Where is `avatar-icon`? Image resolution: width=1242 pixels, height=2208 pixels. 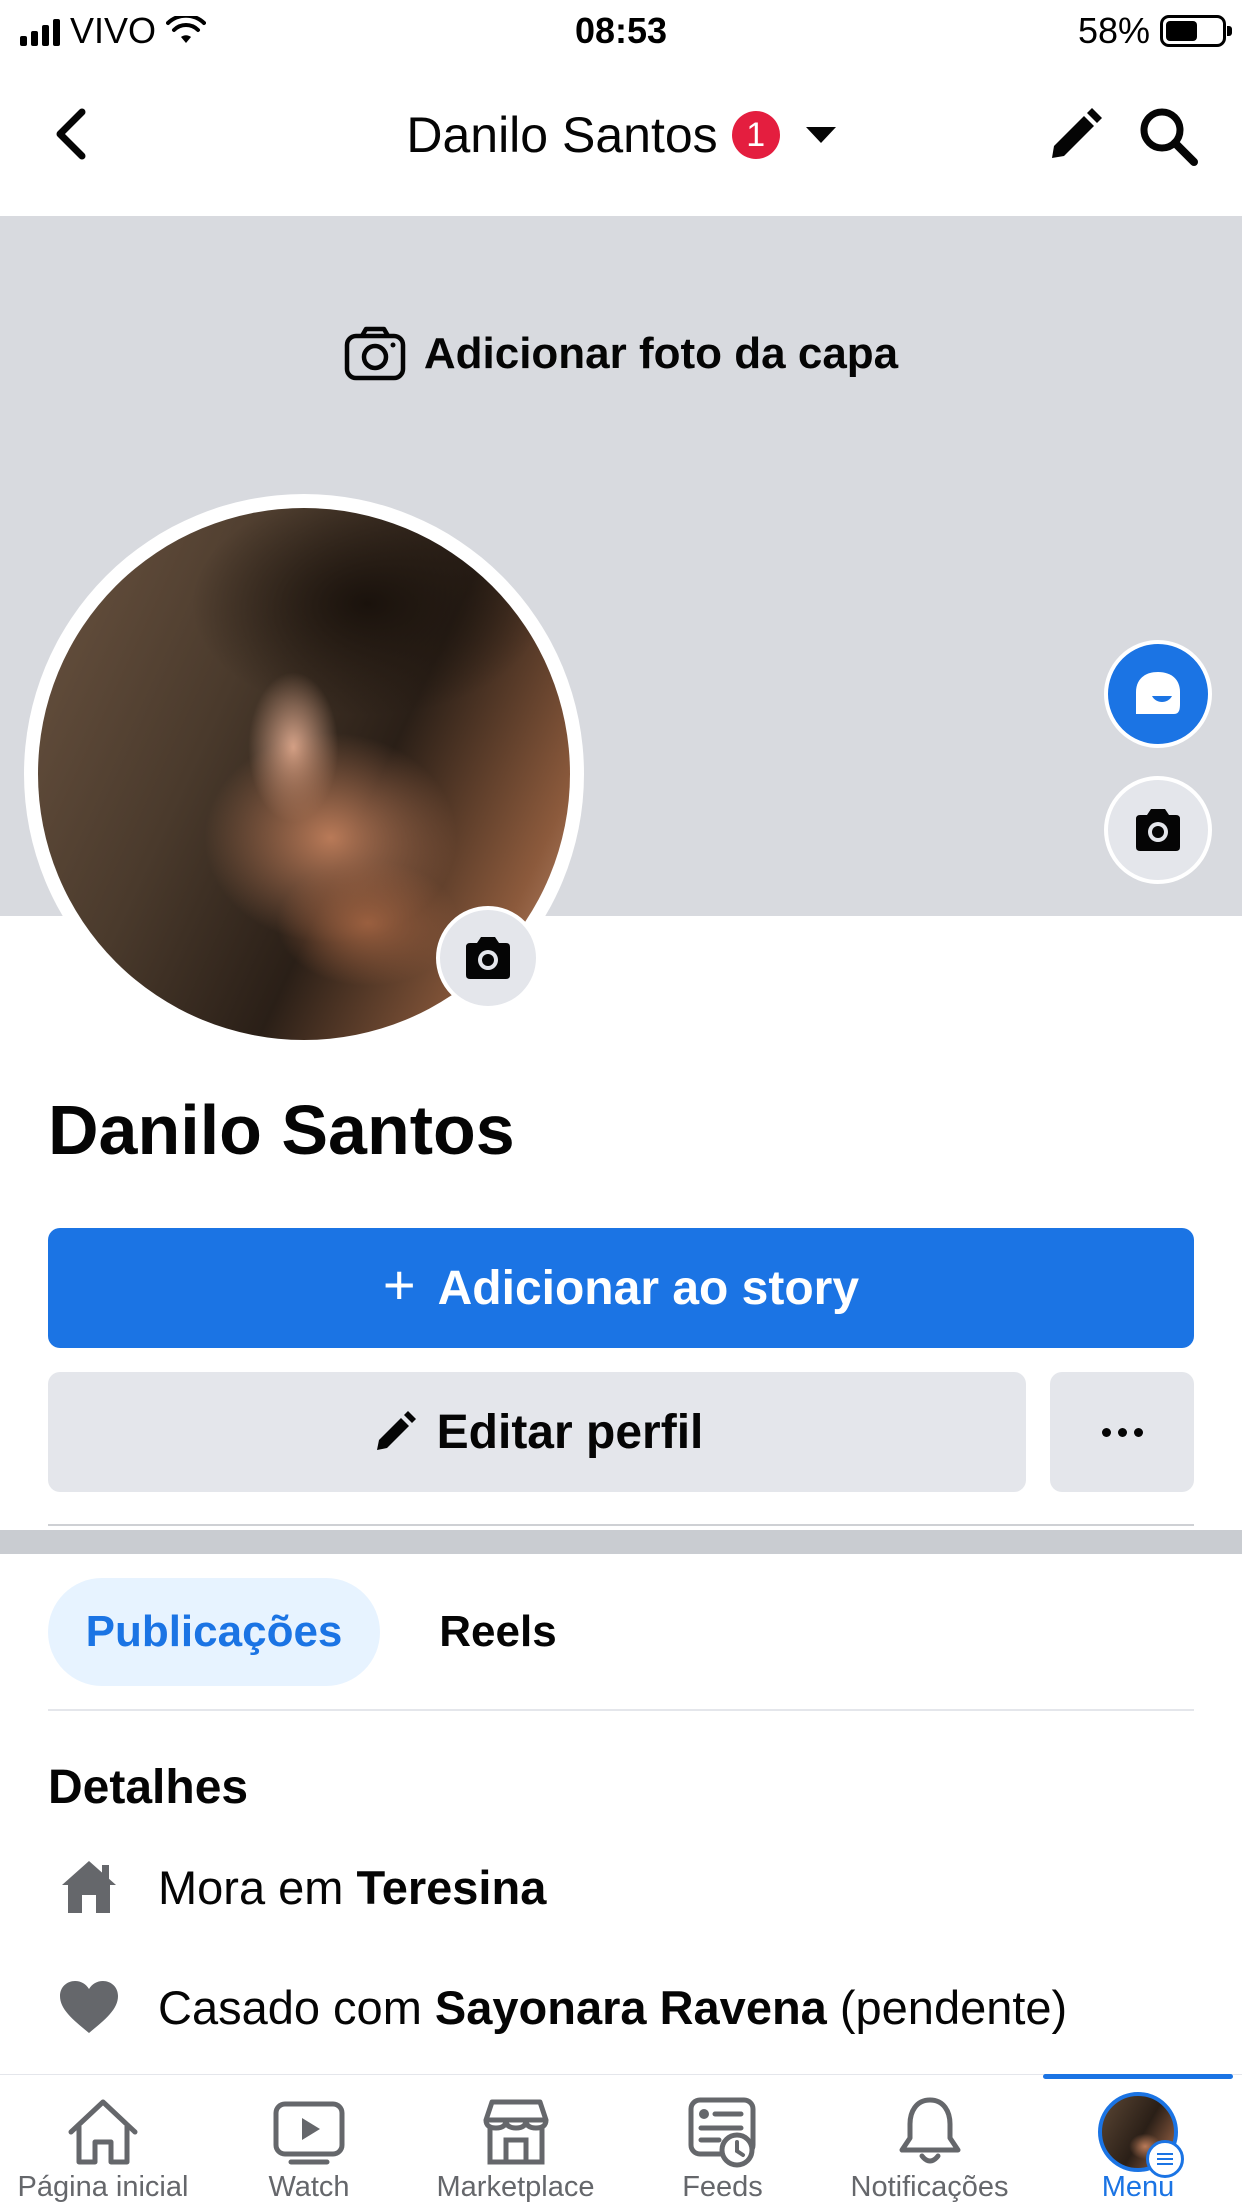 avatar-icon is located at coordinates (1158, 693).